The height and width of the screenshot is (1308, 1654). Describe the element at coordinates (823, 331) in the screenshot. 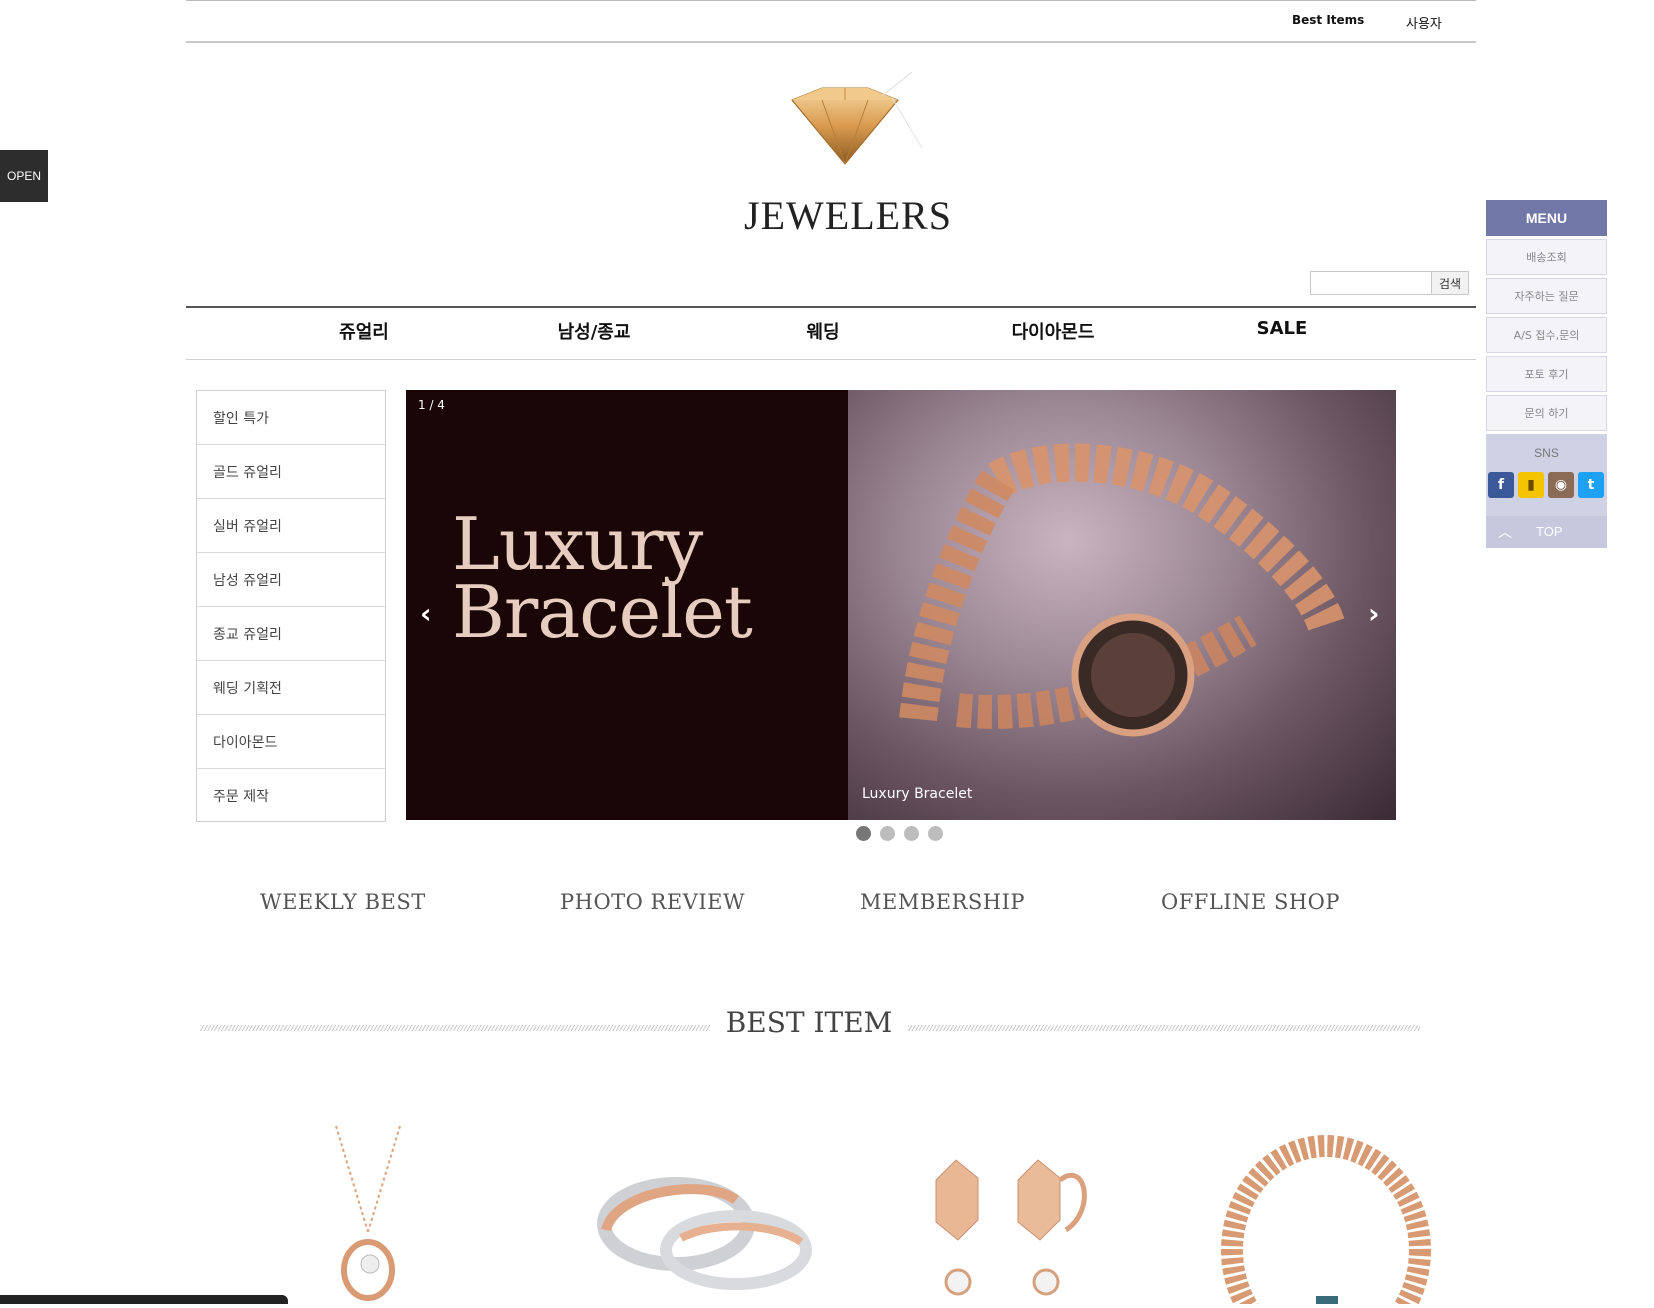

I see `nav-wedding: 웨딩` at that location.